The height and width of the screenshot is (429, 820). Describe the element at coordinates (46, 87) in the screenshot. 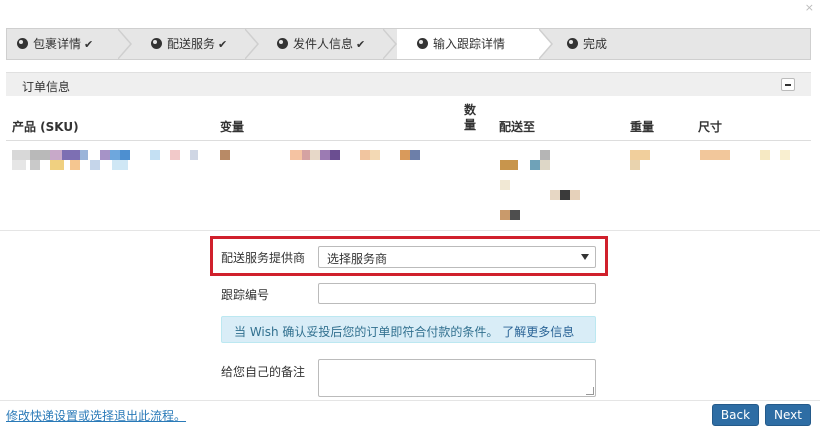

I see `panel-title: 订单信息` at that location.